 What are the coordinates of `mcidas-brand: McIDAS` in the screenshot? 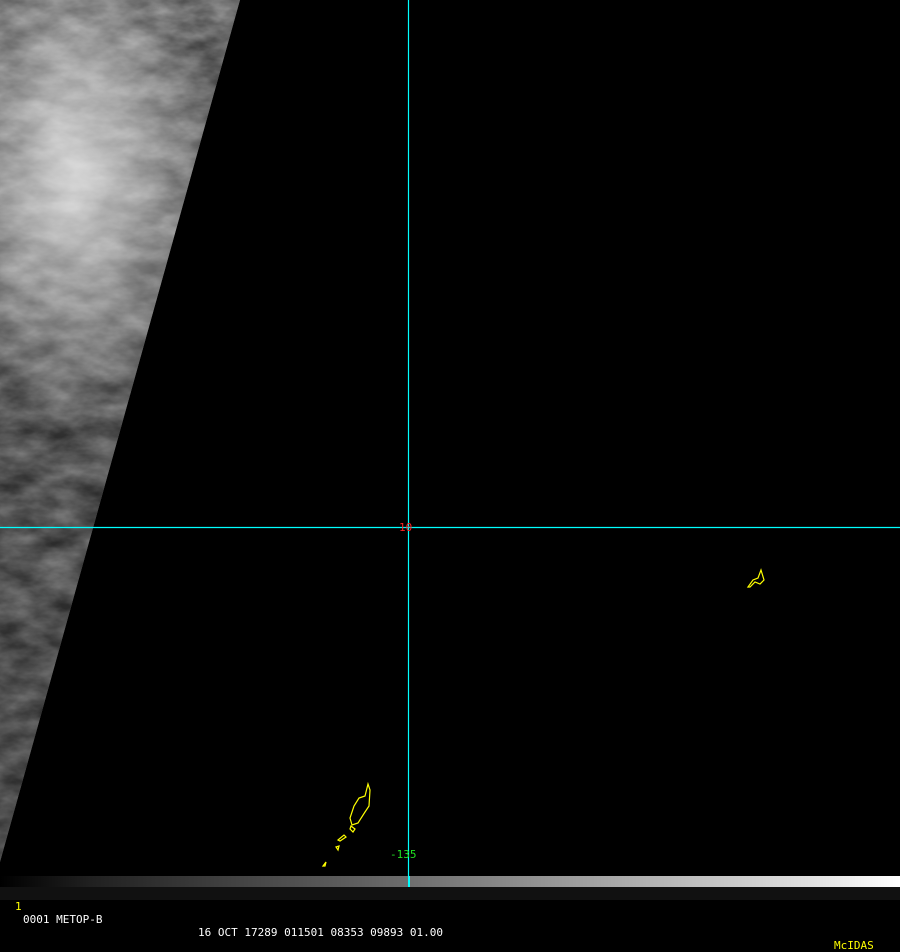 It's located at (854, 945).